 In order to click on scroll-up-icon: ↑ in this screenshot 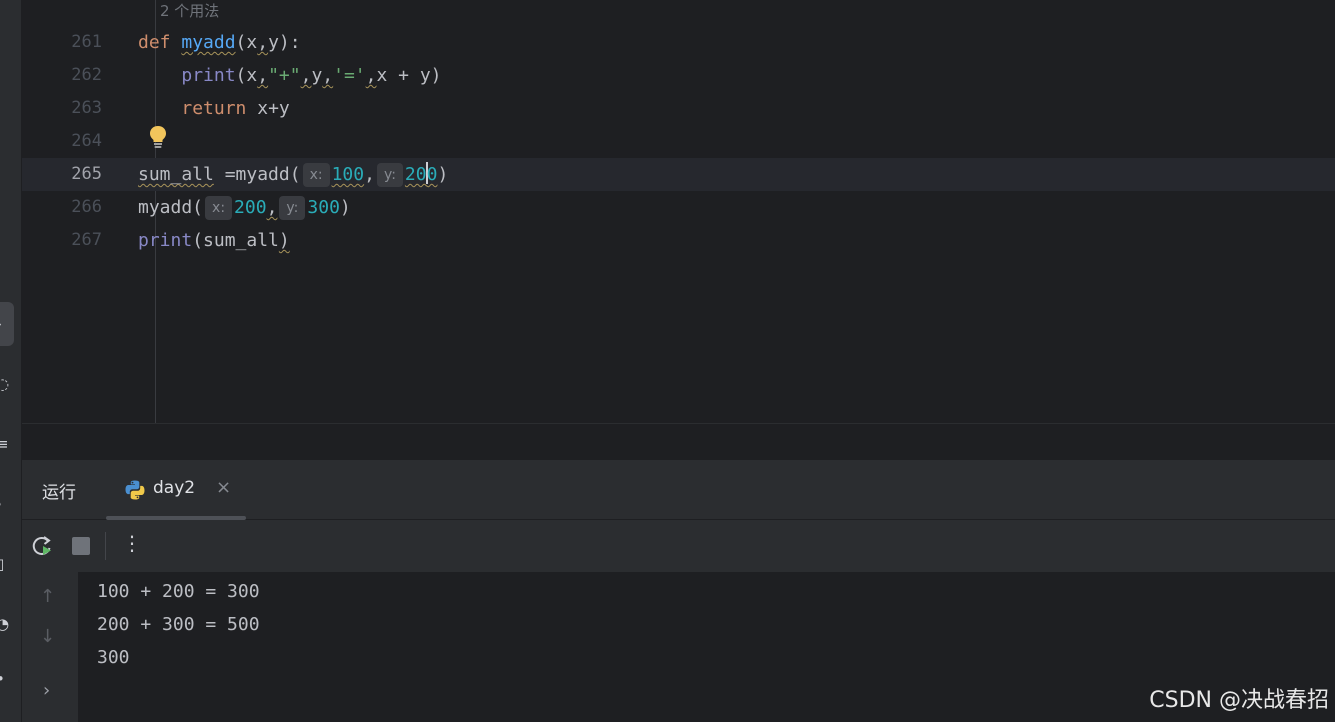, I will do `click(47, 596)`.